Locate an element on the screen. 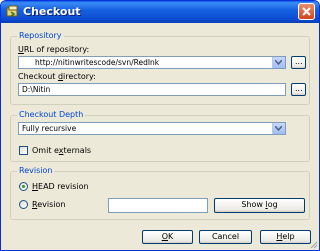 This screenshot has height=251, width=320. checkout-depth-group-label: Checkout Depth is located at coordinates (51, 114).